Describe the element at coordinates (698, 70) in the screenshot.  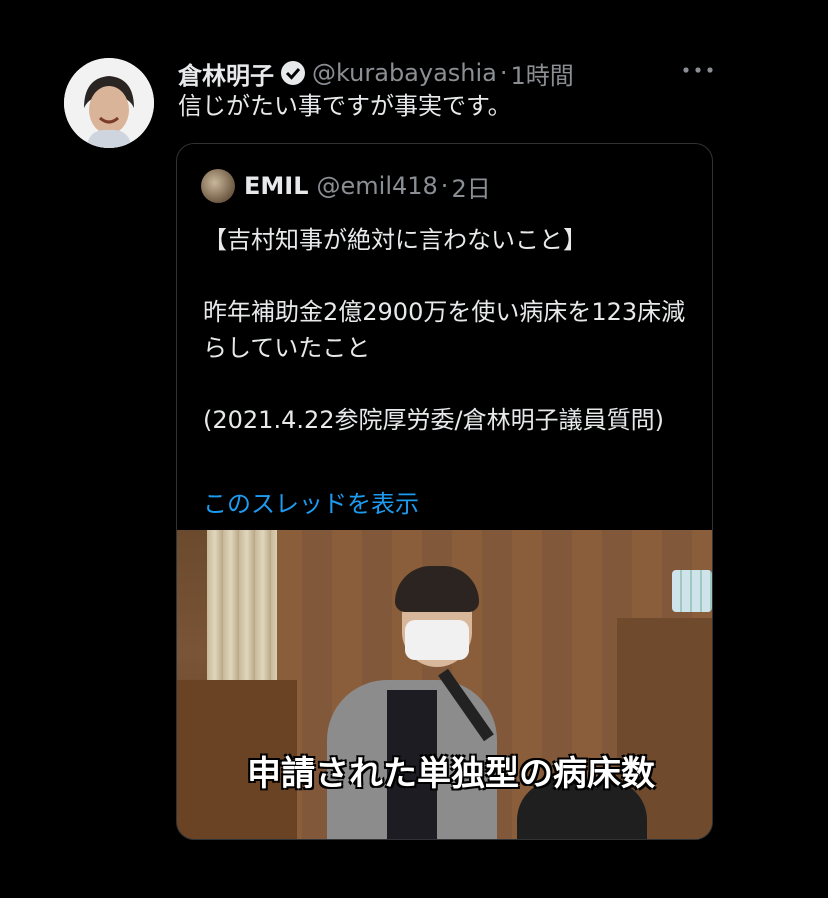
I see `more-horizontal-icon` at that location.